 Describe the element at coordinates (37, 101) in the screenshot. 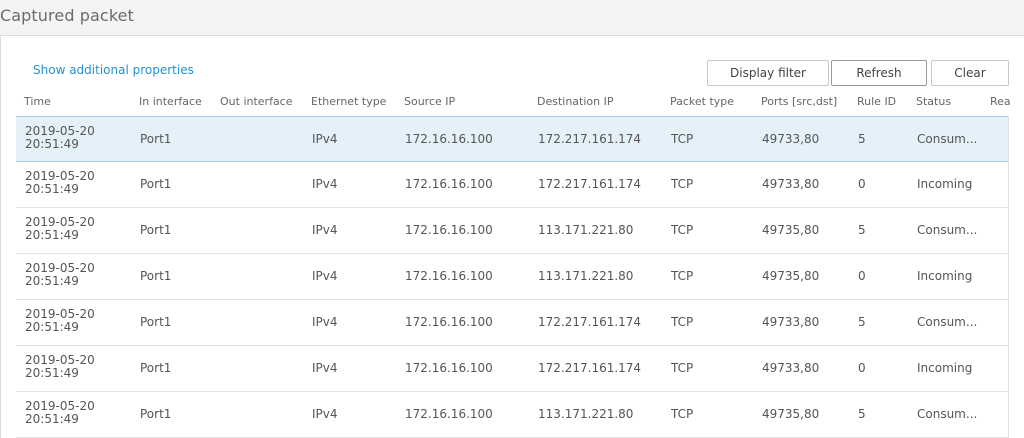

I see `column-header-time: Time` at that location.